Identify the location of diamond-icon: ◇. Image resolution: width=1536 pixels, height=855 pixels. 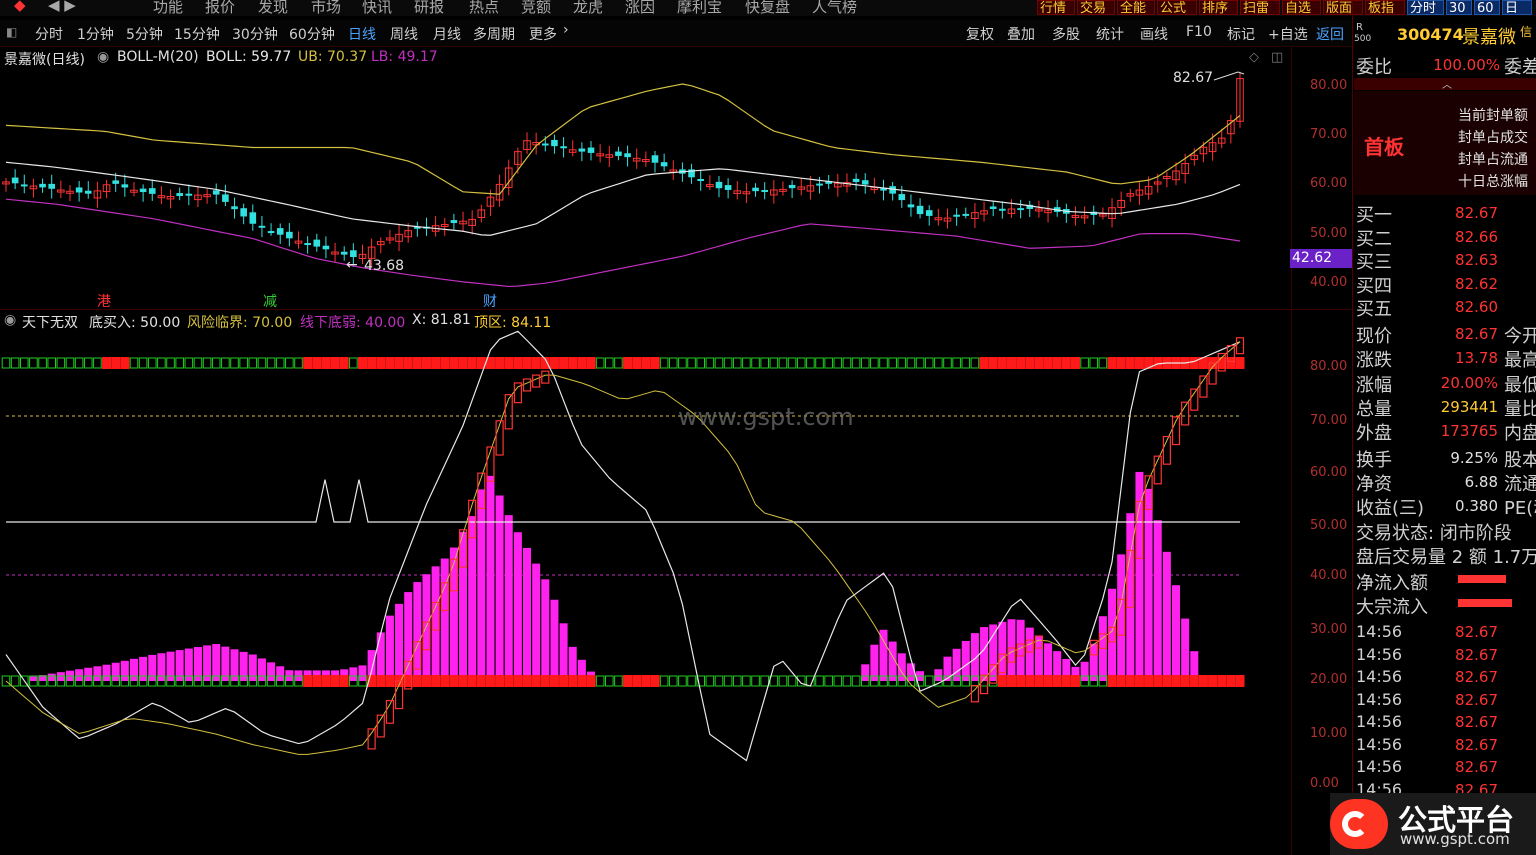
(1254, 57).